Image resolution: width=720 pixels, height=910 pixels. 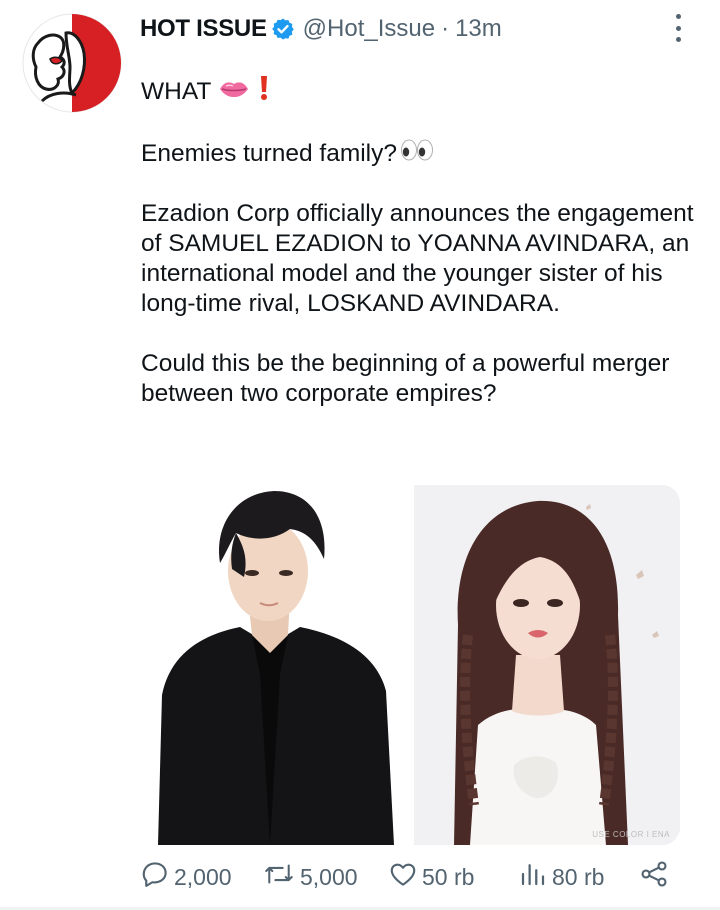 What do you see at coordinates (535, 877) in the screenshot?
I see `views-chart-icon` at bounding box center [535, 877].